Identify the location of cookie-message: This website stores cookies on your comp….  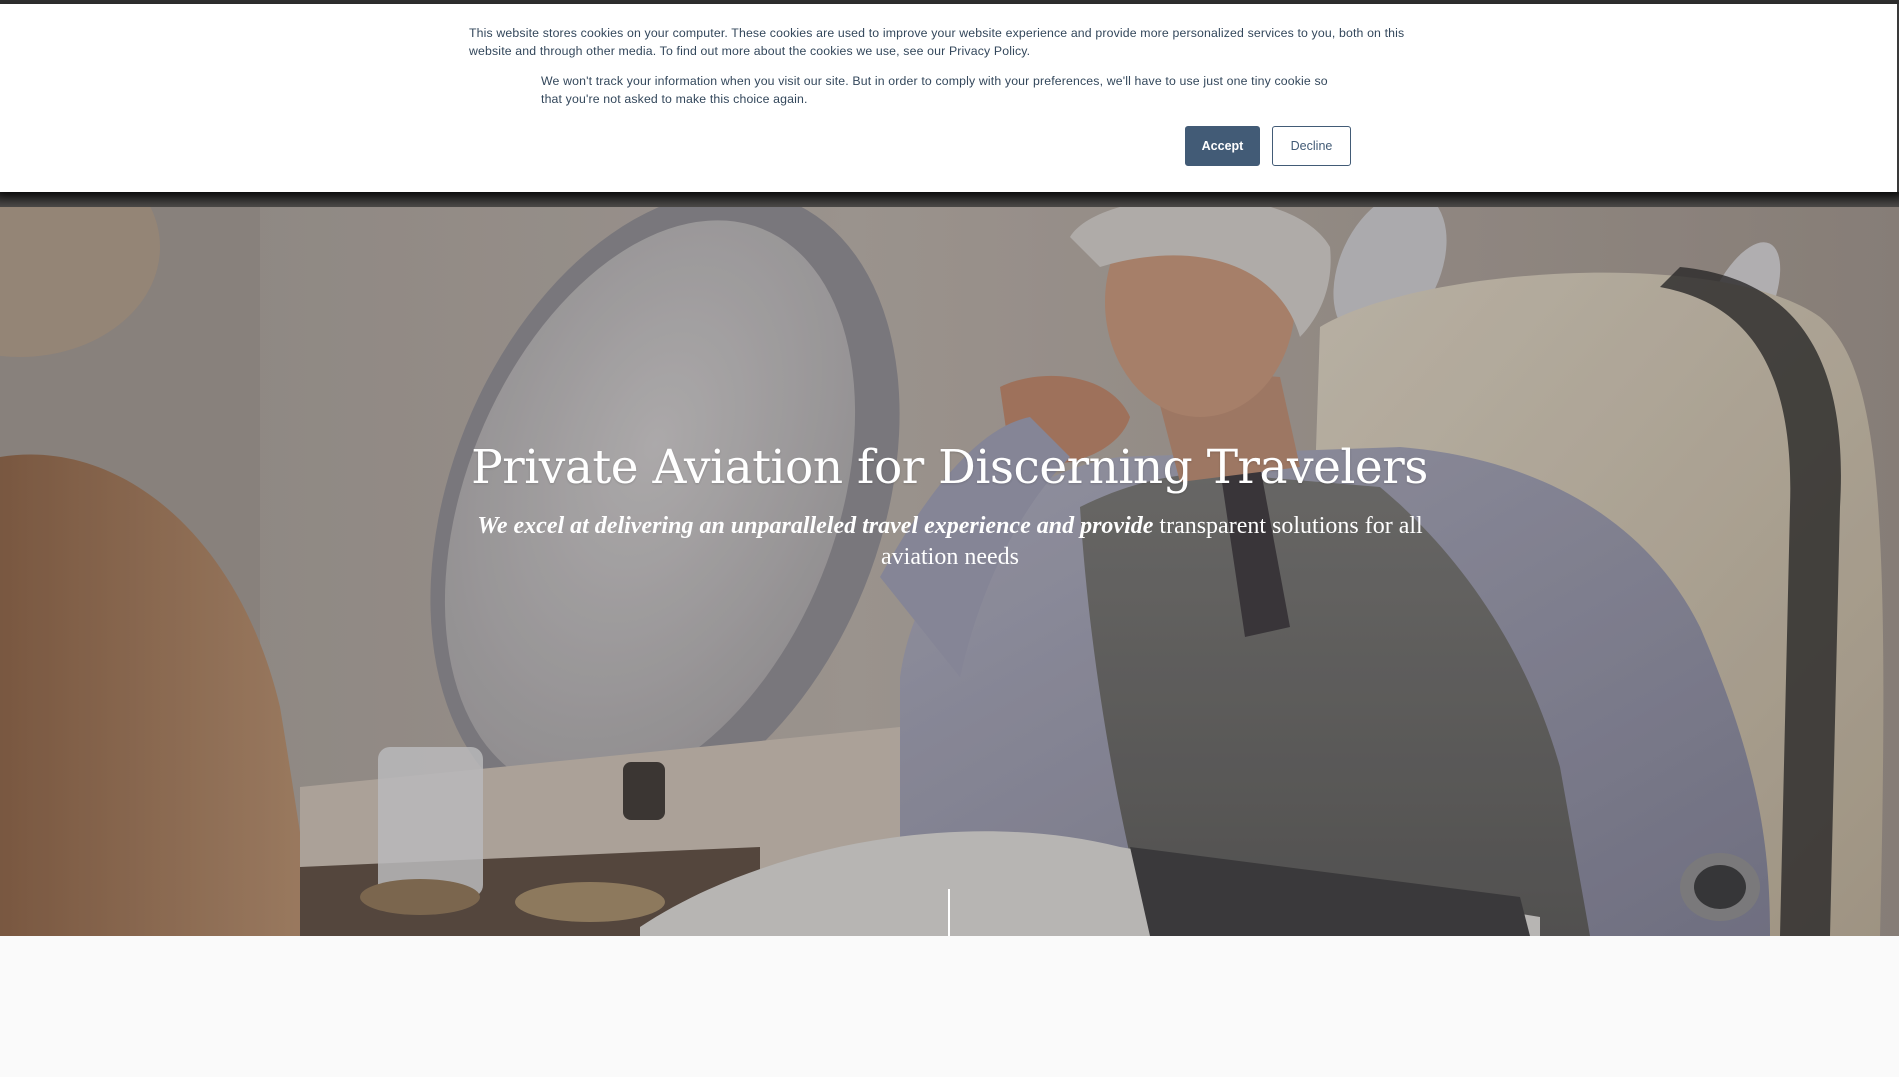
(937, 42).